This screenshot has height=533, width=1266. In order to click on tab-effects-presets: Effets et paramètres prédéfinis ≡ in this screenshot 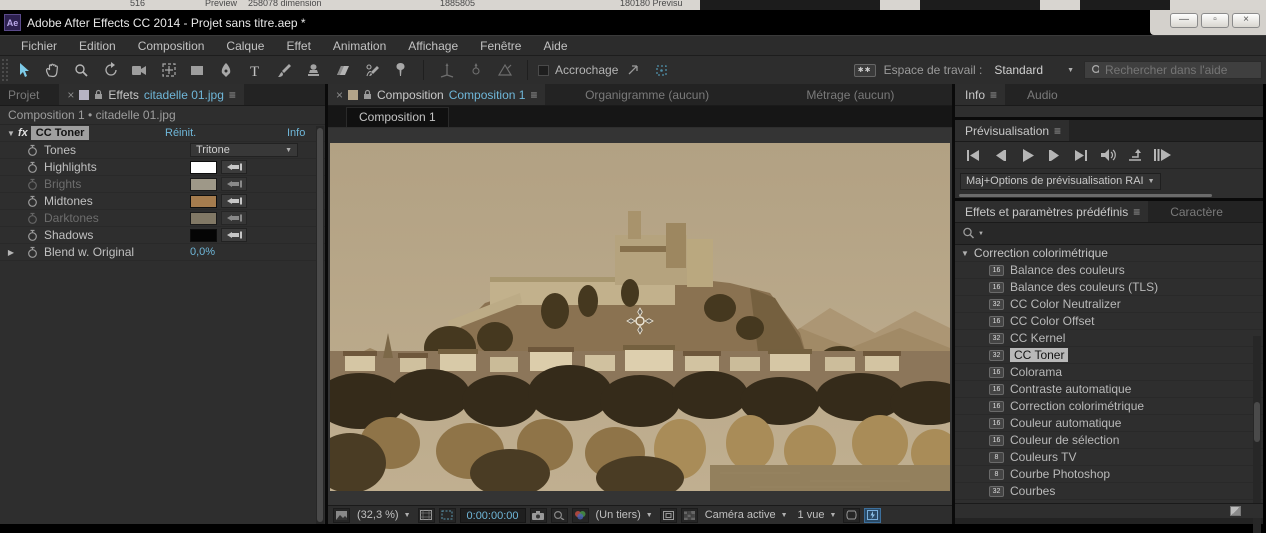, I will do `click(1052, 211)`.